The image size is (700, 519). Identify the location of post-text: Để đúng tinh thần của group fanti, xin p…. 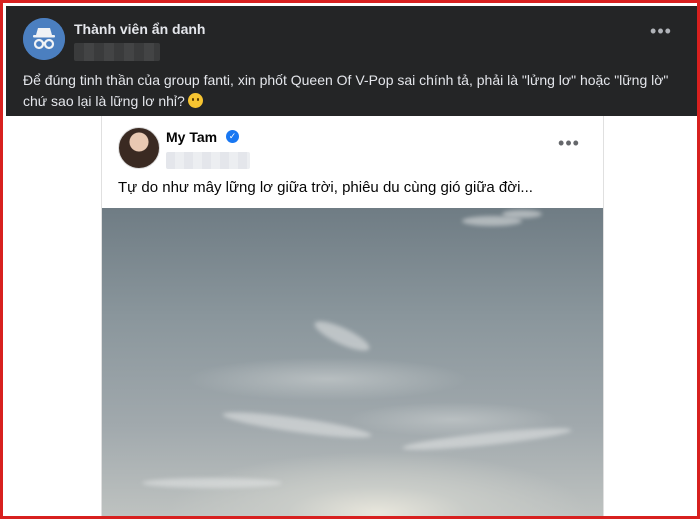
(354, 91).